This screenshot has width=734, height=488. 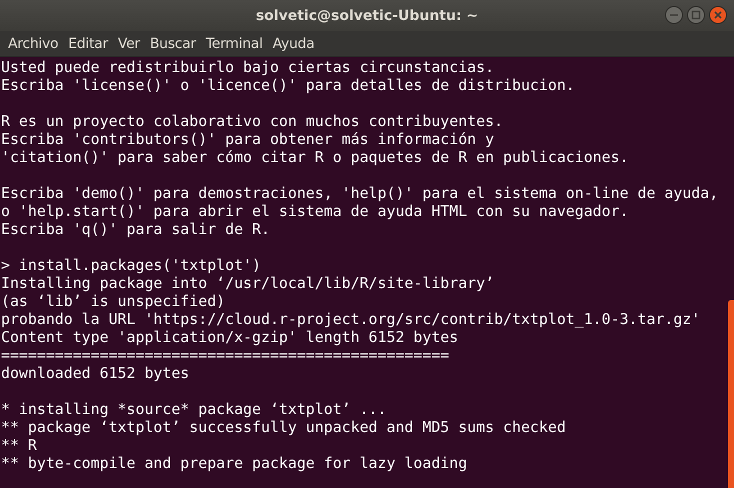 I want to click on terminal-line: Escriba 'demo()' para demostraciones, 'help()' para el sistema on-line de ayuda,, so click(x=360, y=193).